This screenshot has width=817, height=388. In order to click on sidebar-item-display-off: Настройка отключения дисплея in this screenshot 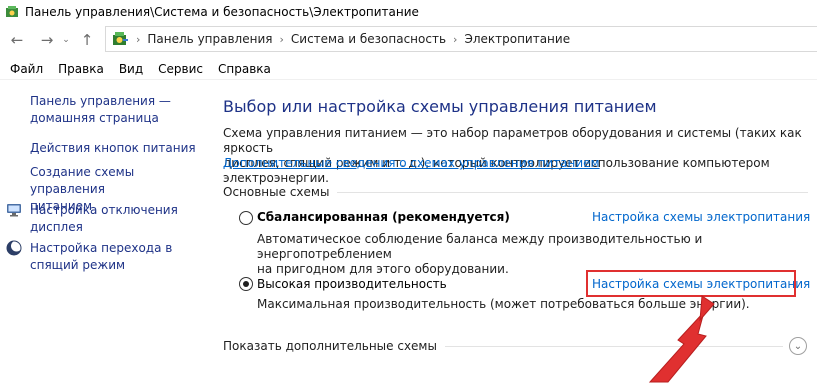, I will do `click(104, 219)`.